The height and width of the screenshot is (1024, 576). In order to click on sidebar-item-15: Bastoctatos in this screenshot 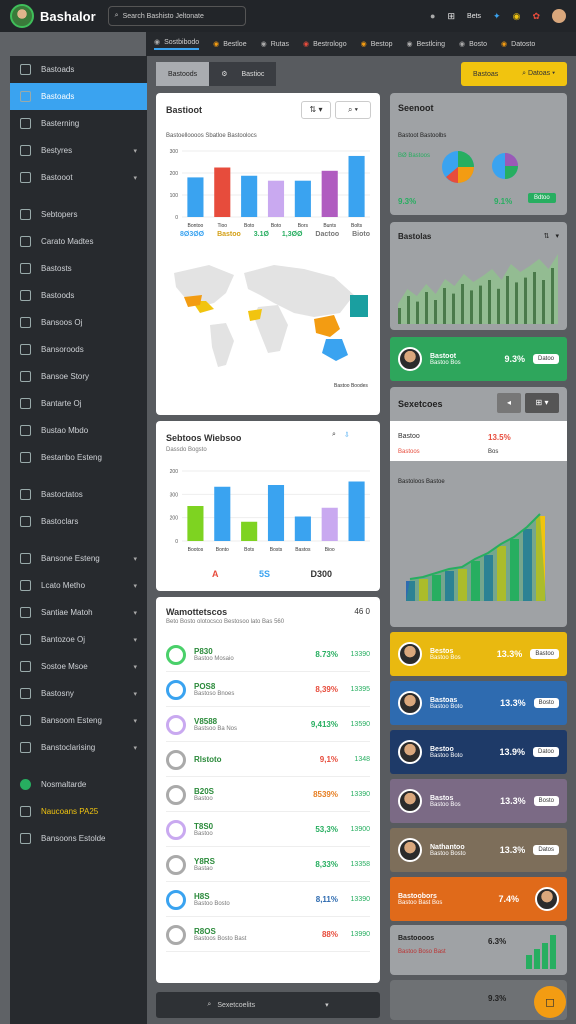, I will do `click(78, 494)`.